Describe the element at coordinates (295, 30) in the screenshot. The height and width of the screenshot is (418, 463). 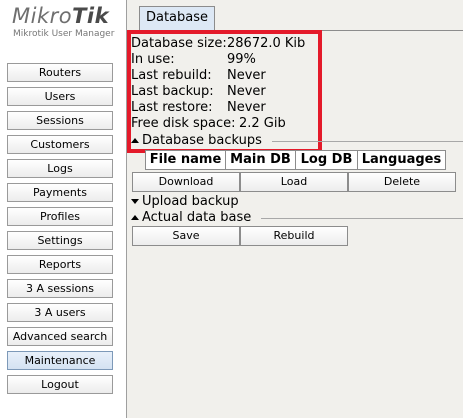
I see `tab-divider` at that location.